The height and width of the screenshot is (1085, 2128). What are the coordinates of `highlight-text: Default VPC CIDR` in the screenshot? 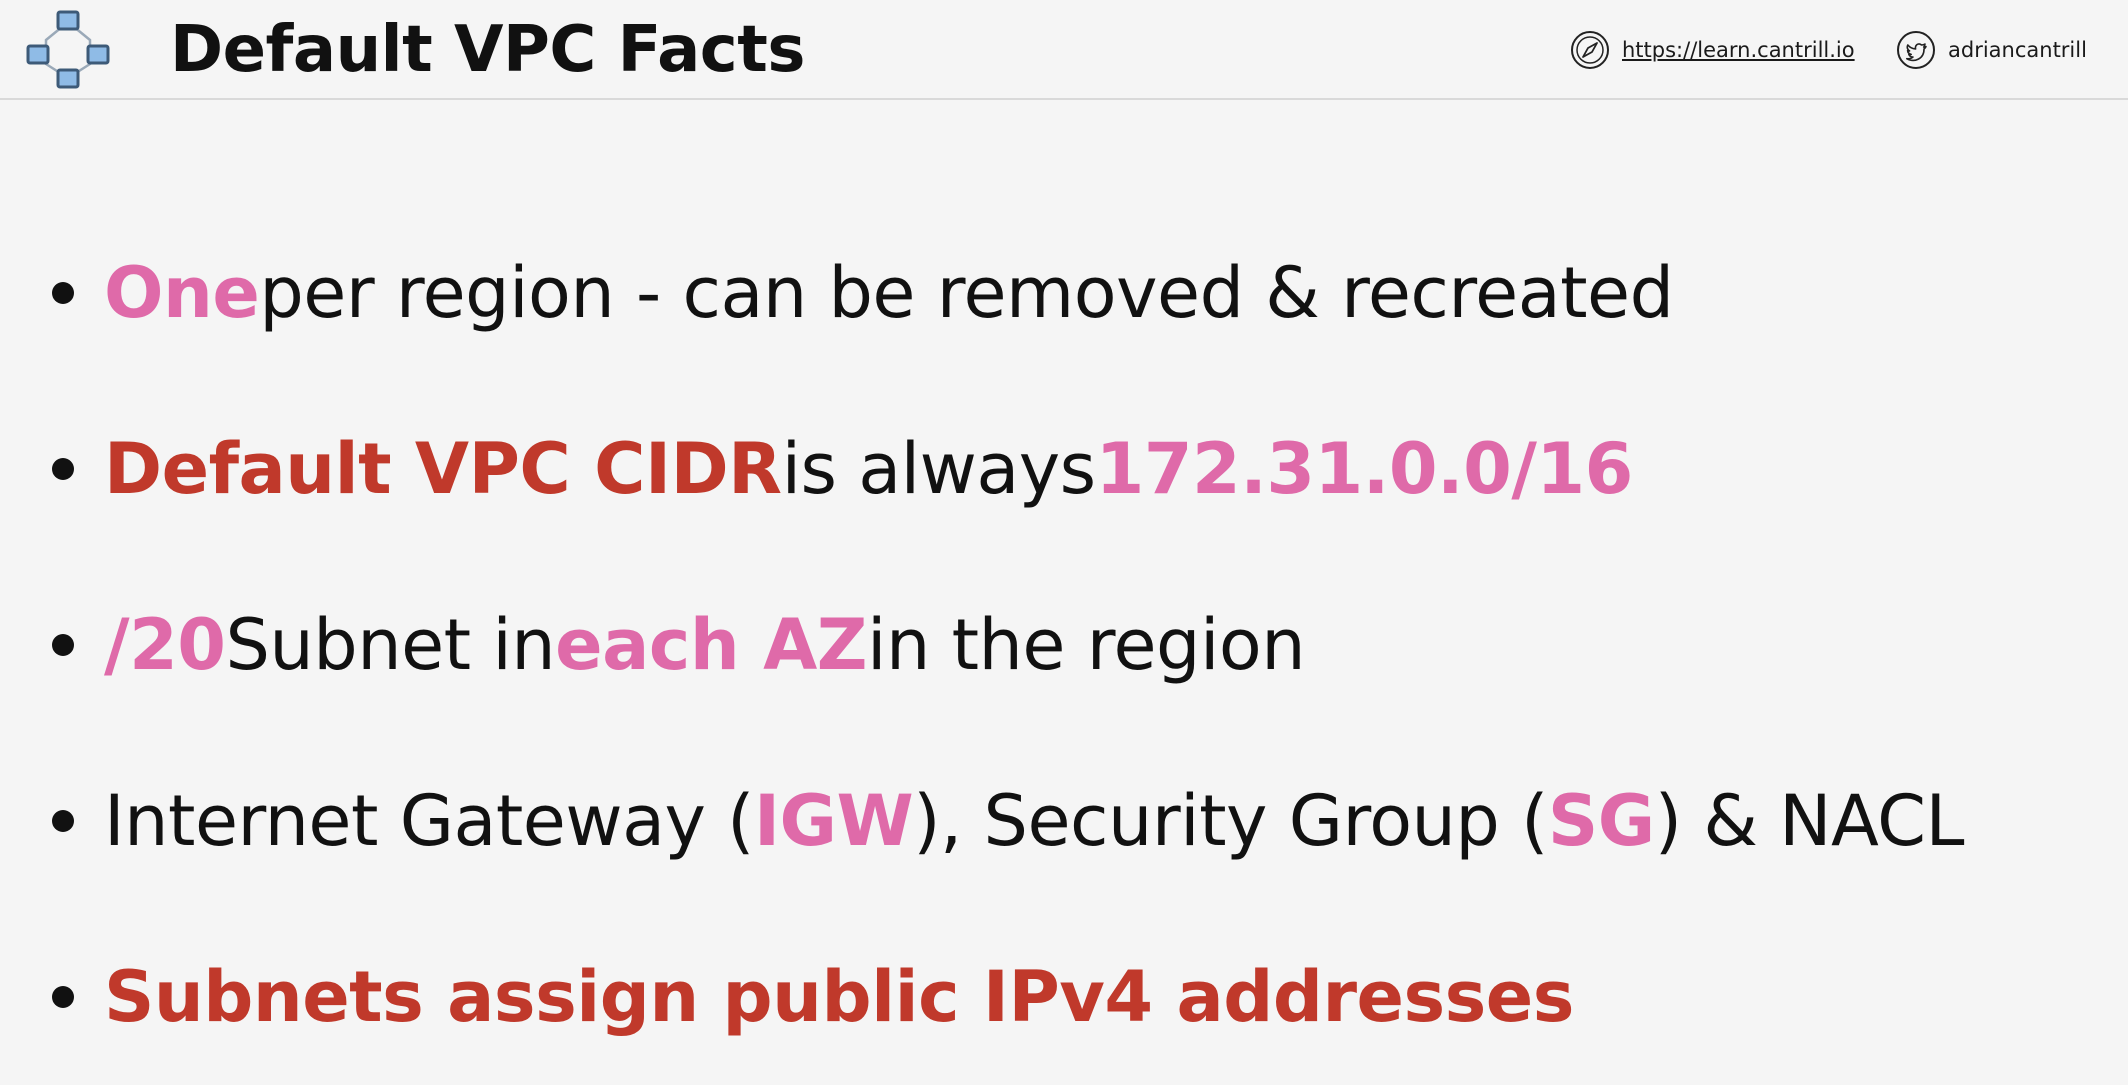 It's located at (443, 469).